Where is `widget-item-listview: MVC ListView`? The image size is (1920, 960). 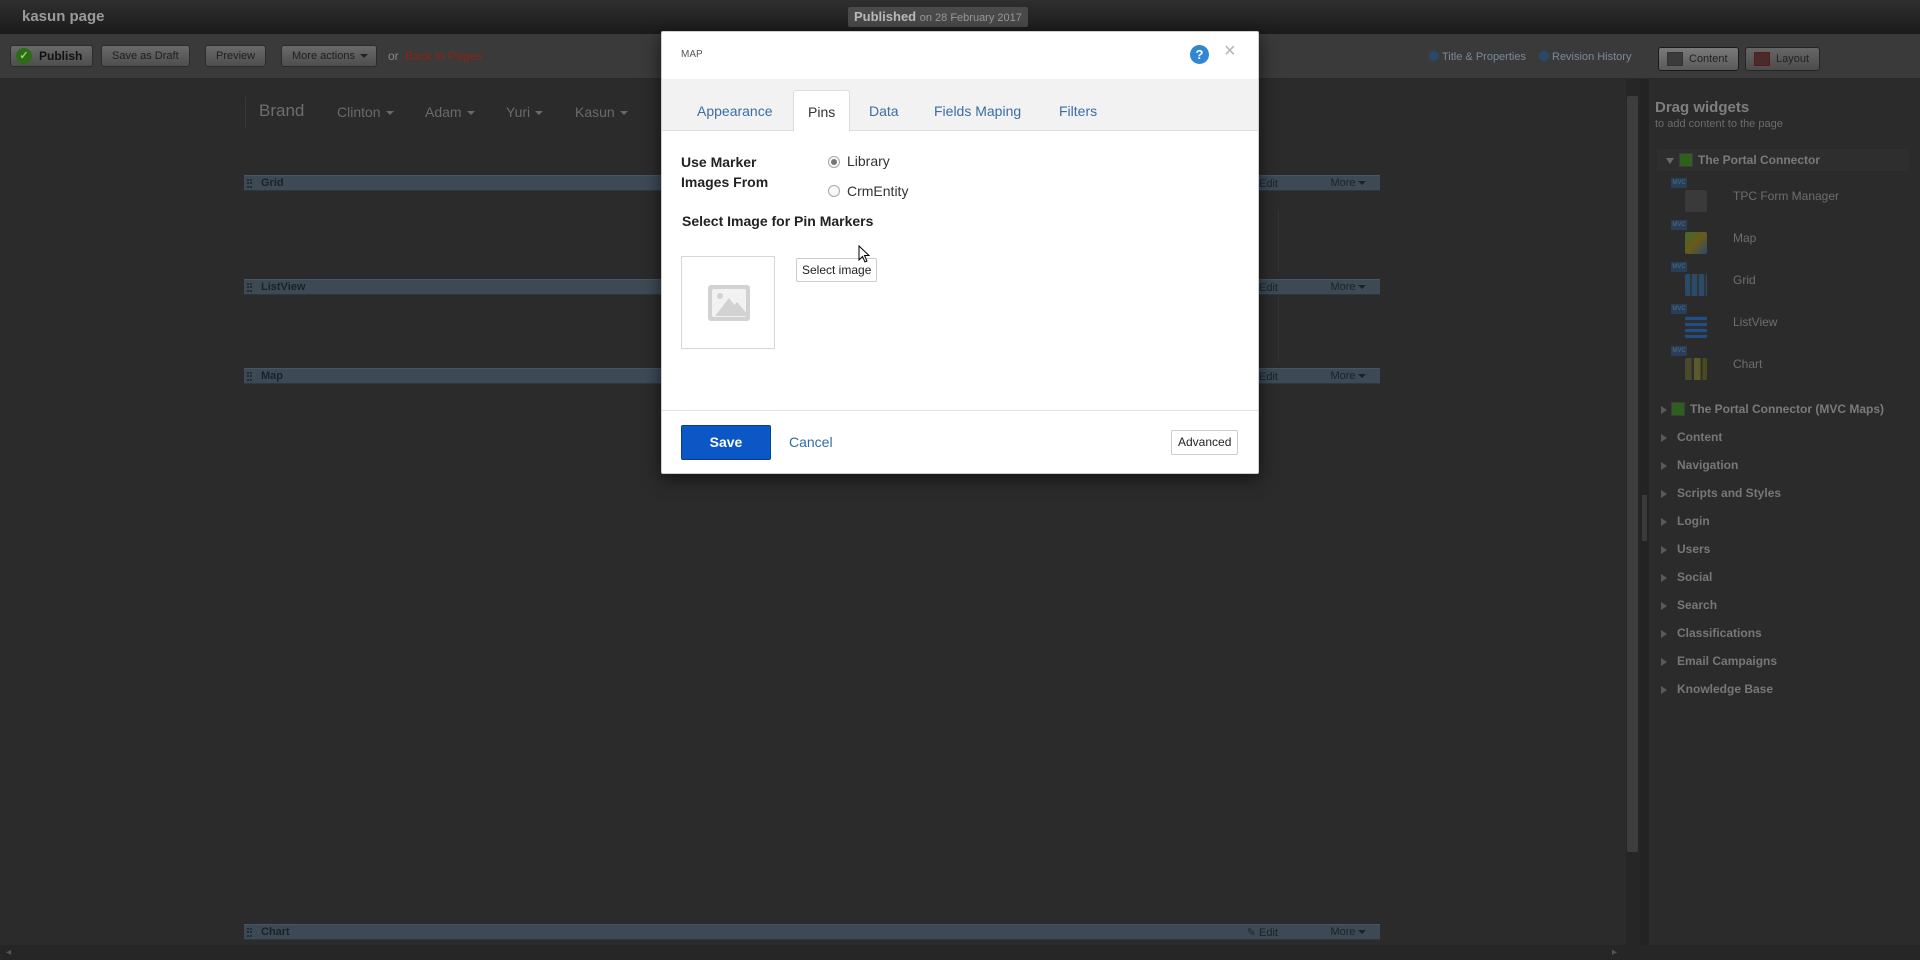
widget-item-listview: MVC ListView is located at coordinates (1791, 324).